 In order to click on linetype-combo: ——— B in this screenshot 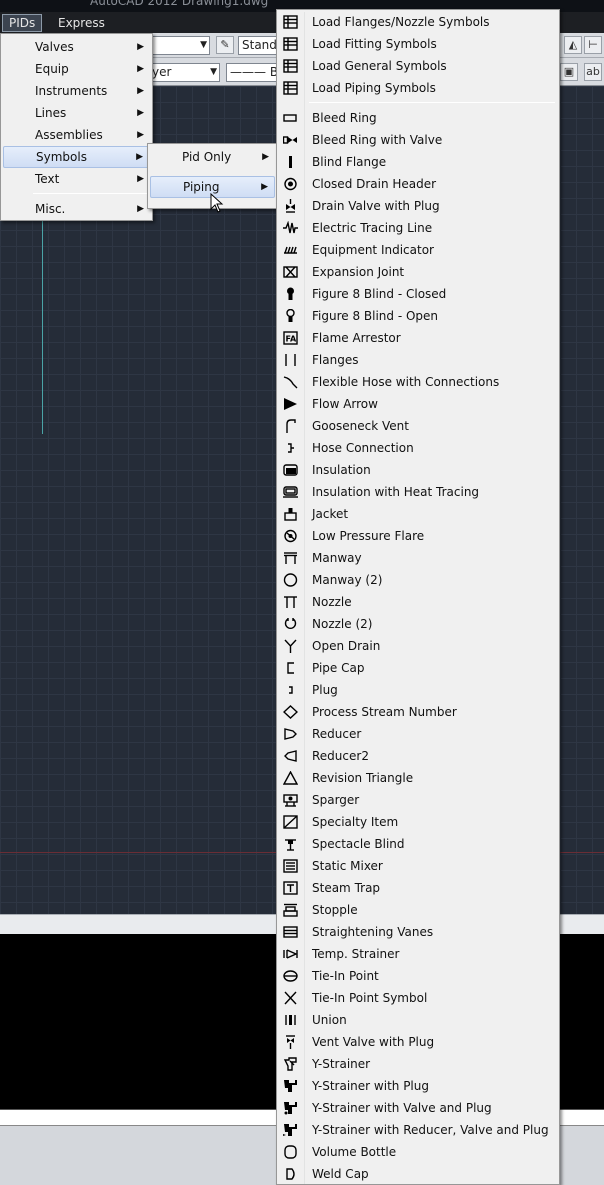, I will do `click(252, 72)`.